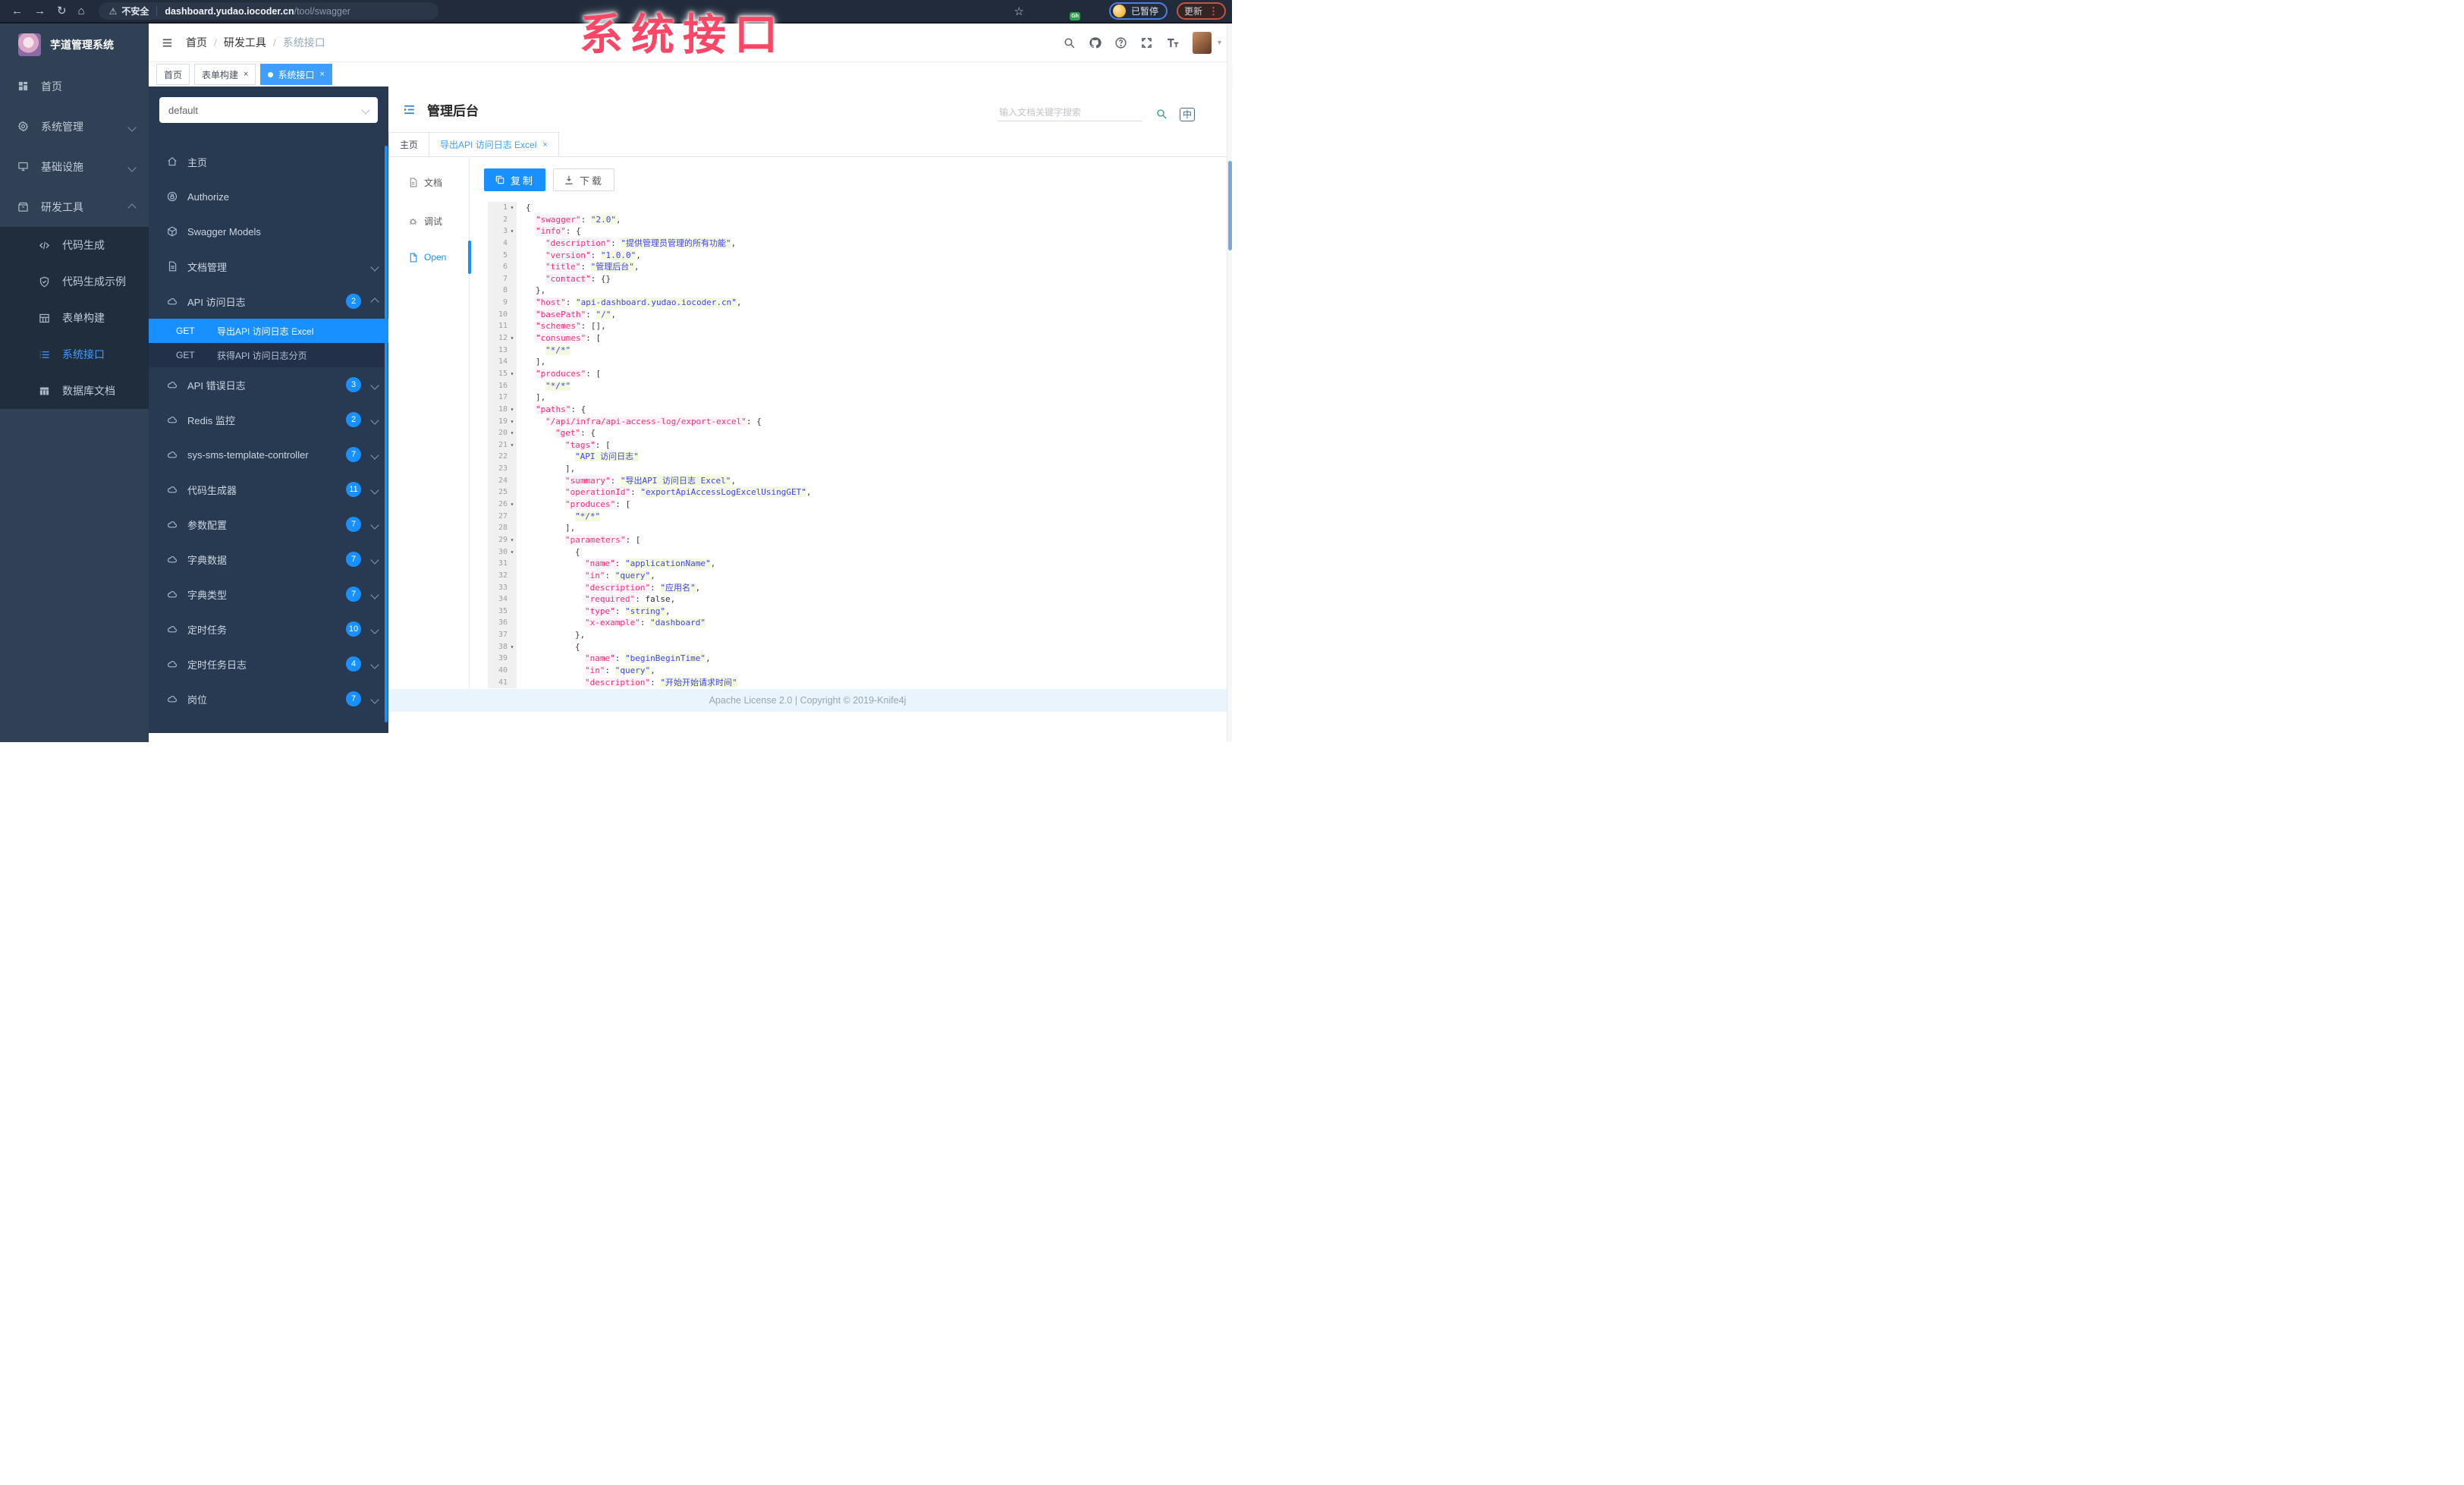  Describe the element at coordinates (1071, 112) in the screenshot. I see `doc-search-input` at that location.